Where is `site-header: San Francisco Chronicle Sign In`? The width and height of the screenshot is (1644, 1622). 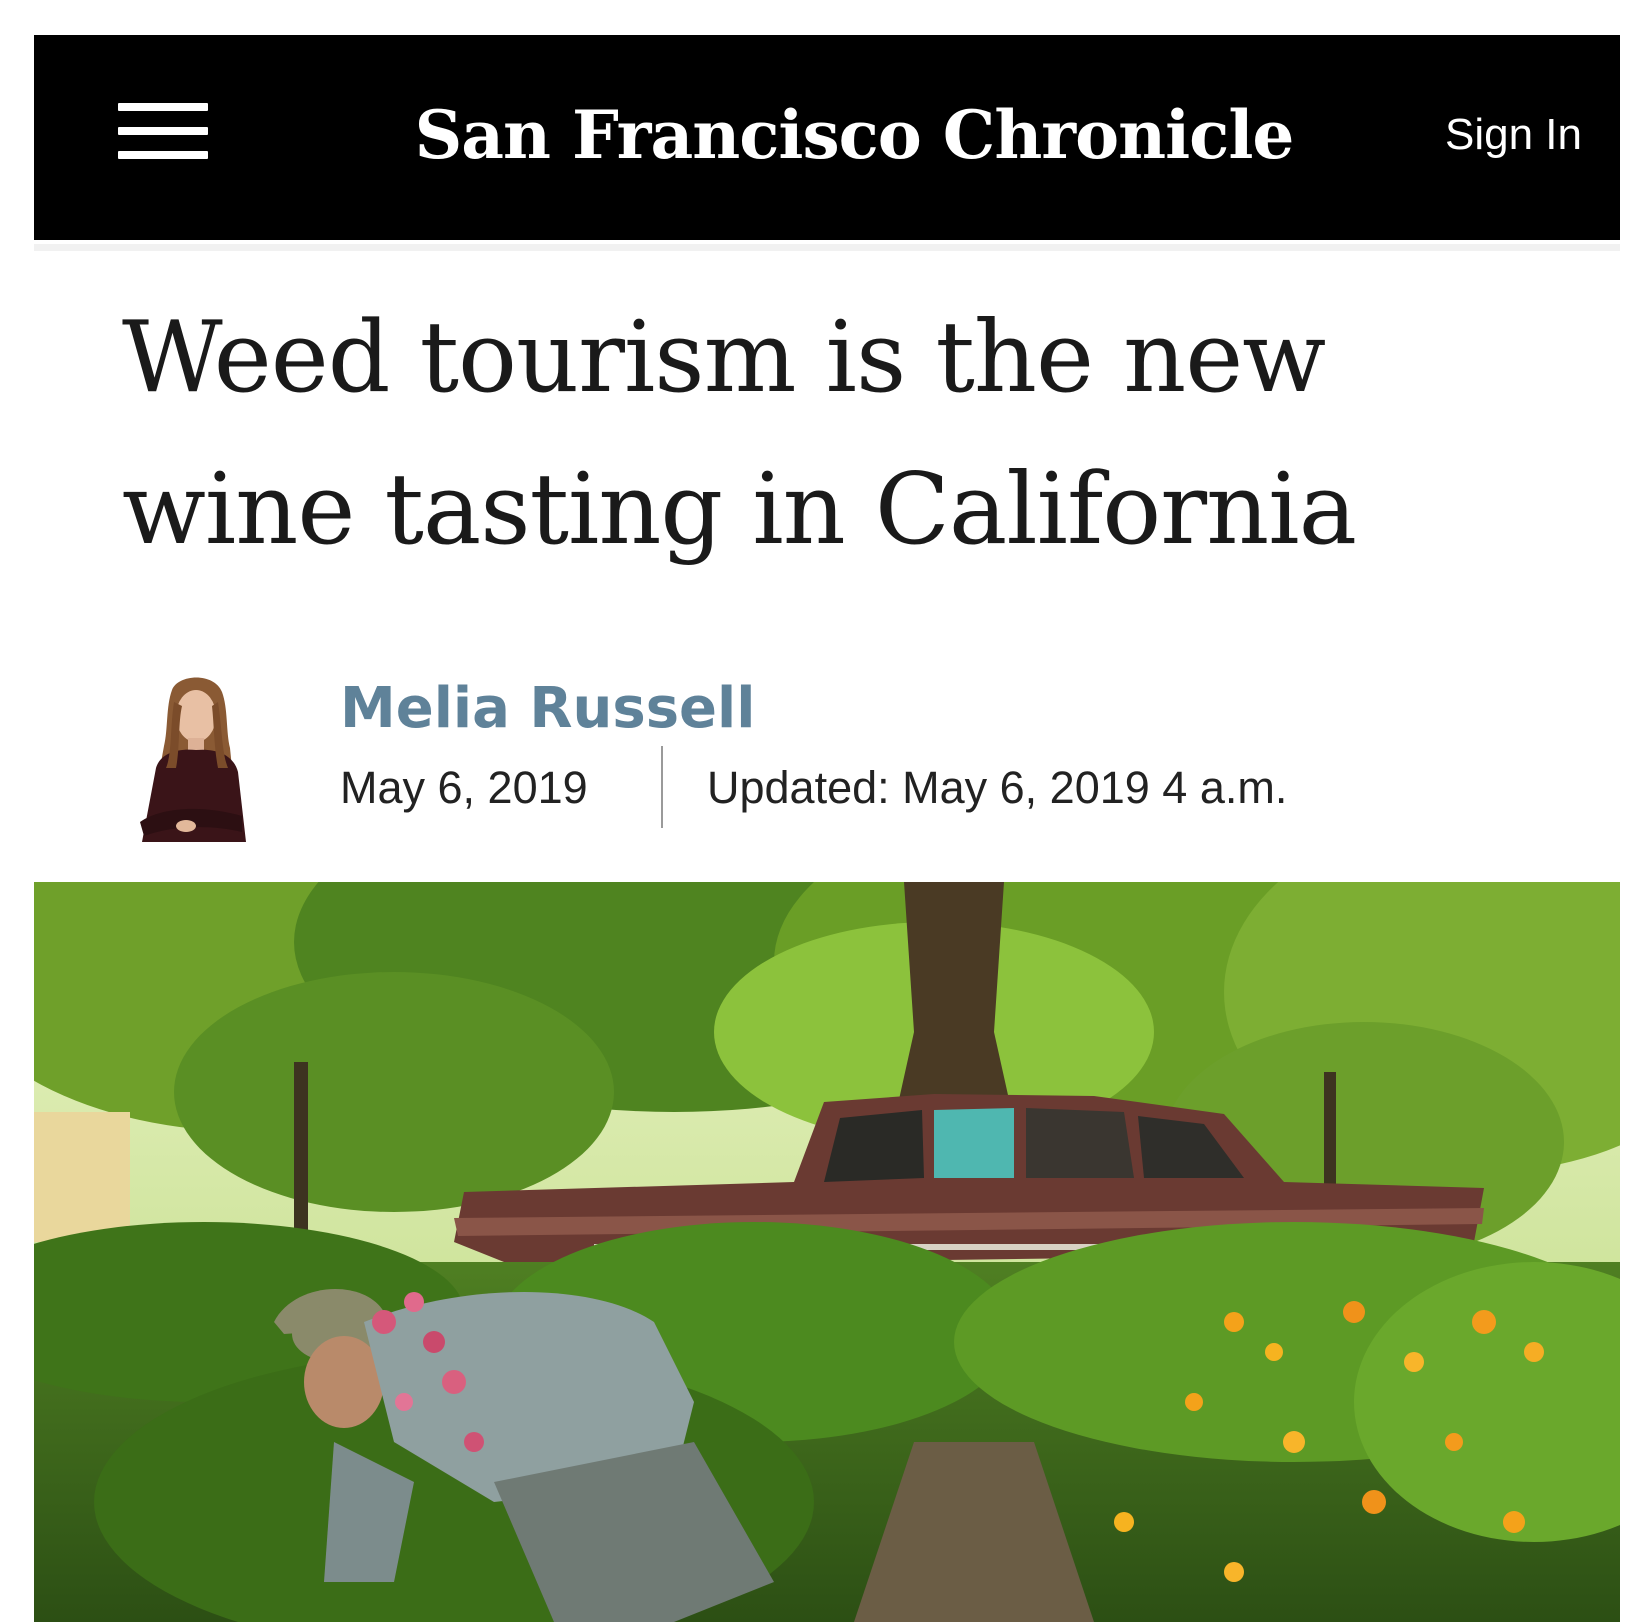 site-header: San Francisco Chronicle Sign In is located at coordinates (827, 137).